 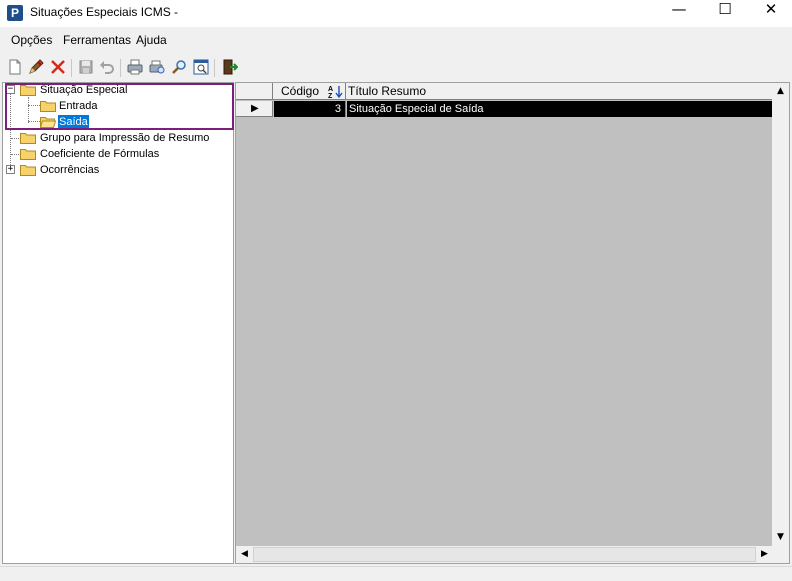 I want to click on svg-text: Z, so click(x=330, y=96).